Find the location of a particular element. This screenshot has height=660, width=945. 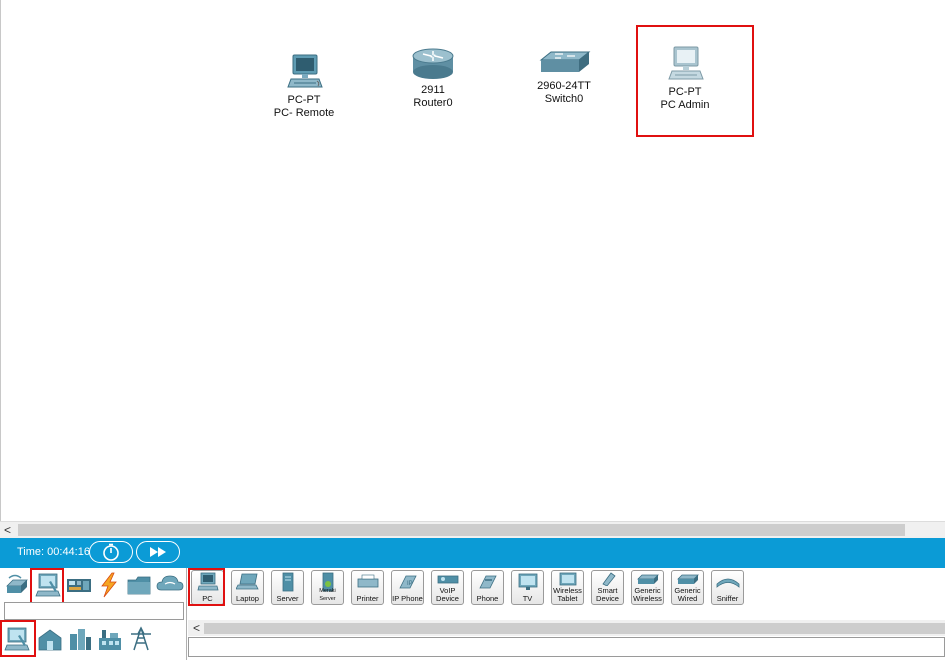

generic-wireless-icon is located at coordinates (647, 579).